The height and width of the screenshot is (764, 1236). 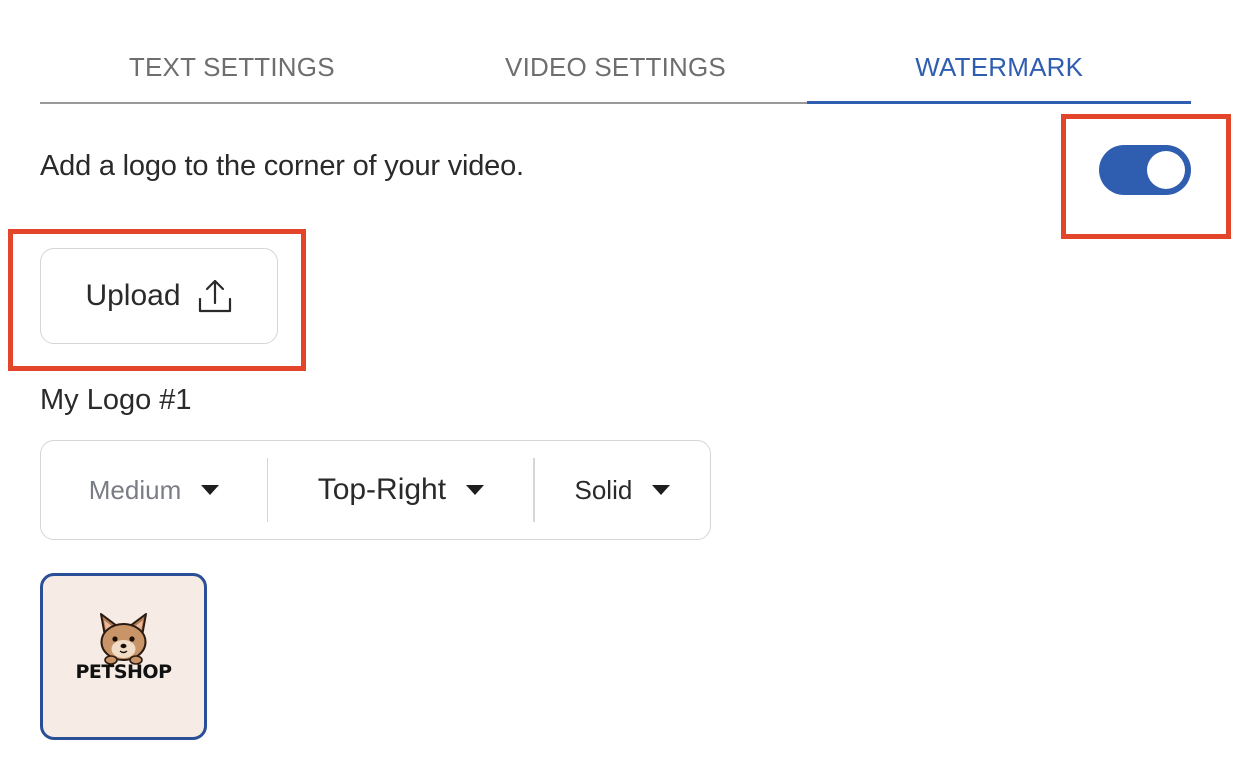 I want to click on style-value: Solid, so click(x=603, y=489).